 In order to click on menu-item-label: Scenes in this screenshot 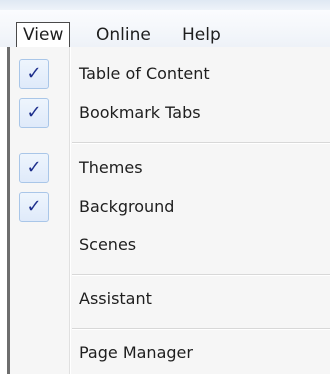, I will do `click(108, 244)`.